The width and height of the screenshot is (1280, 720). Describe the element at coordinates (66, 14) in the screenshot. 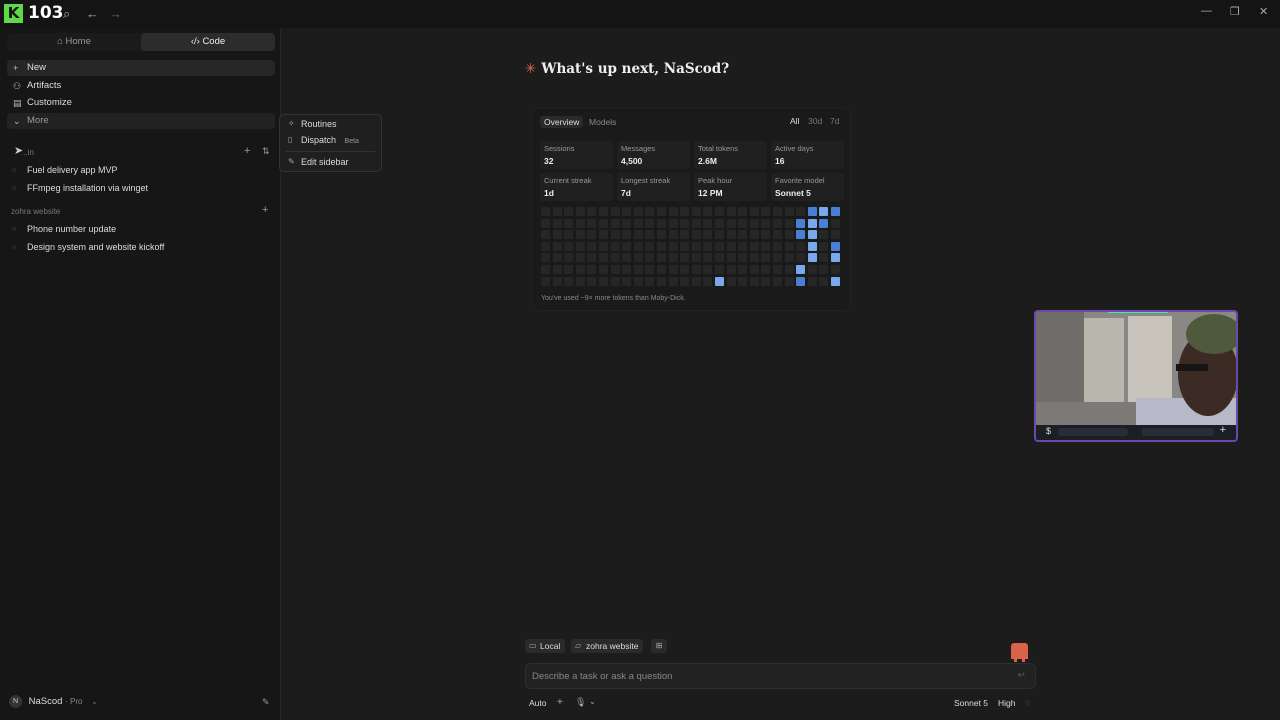

I see `search-icon: ⌕` at that location.